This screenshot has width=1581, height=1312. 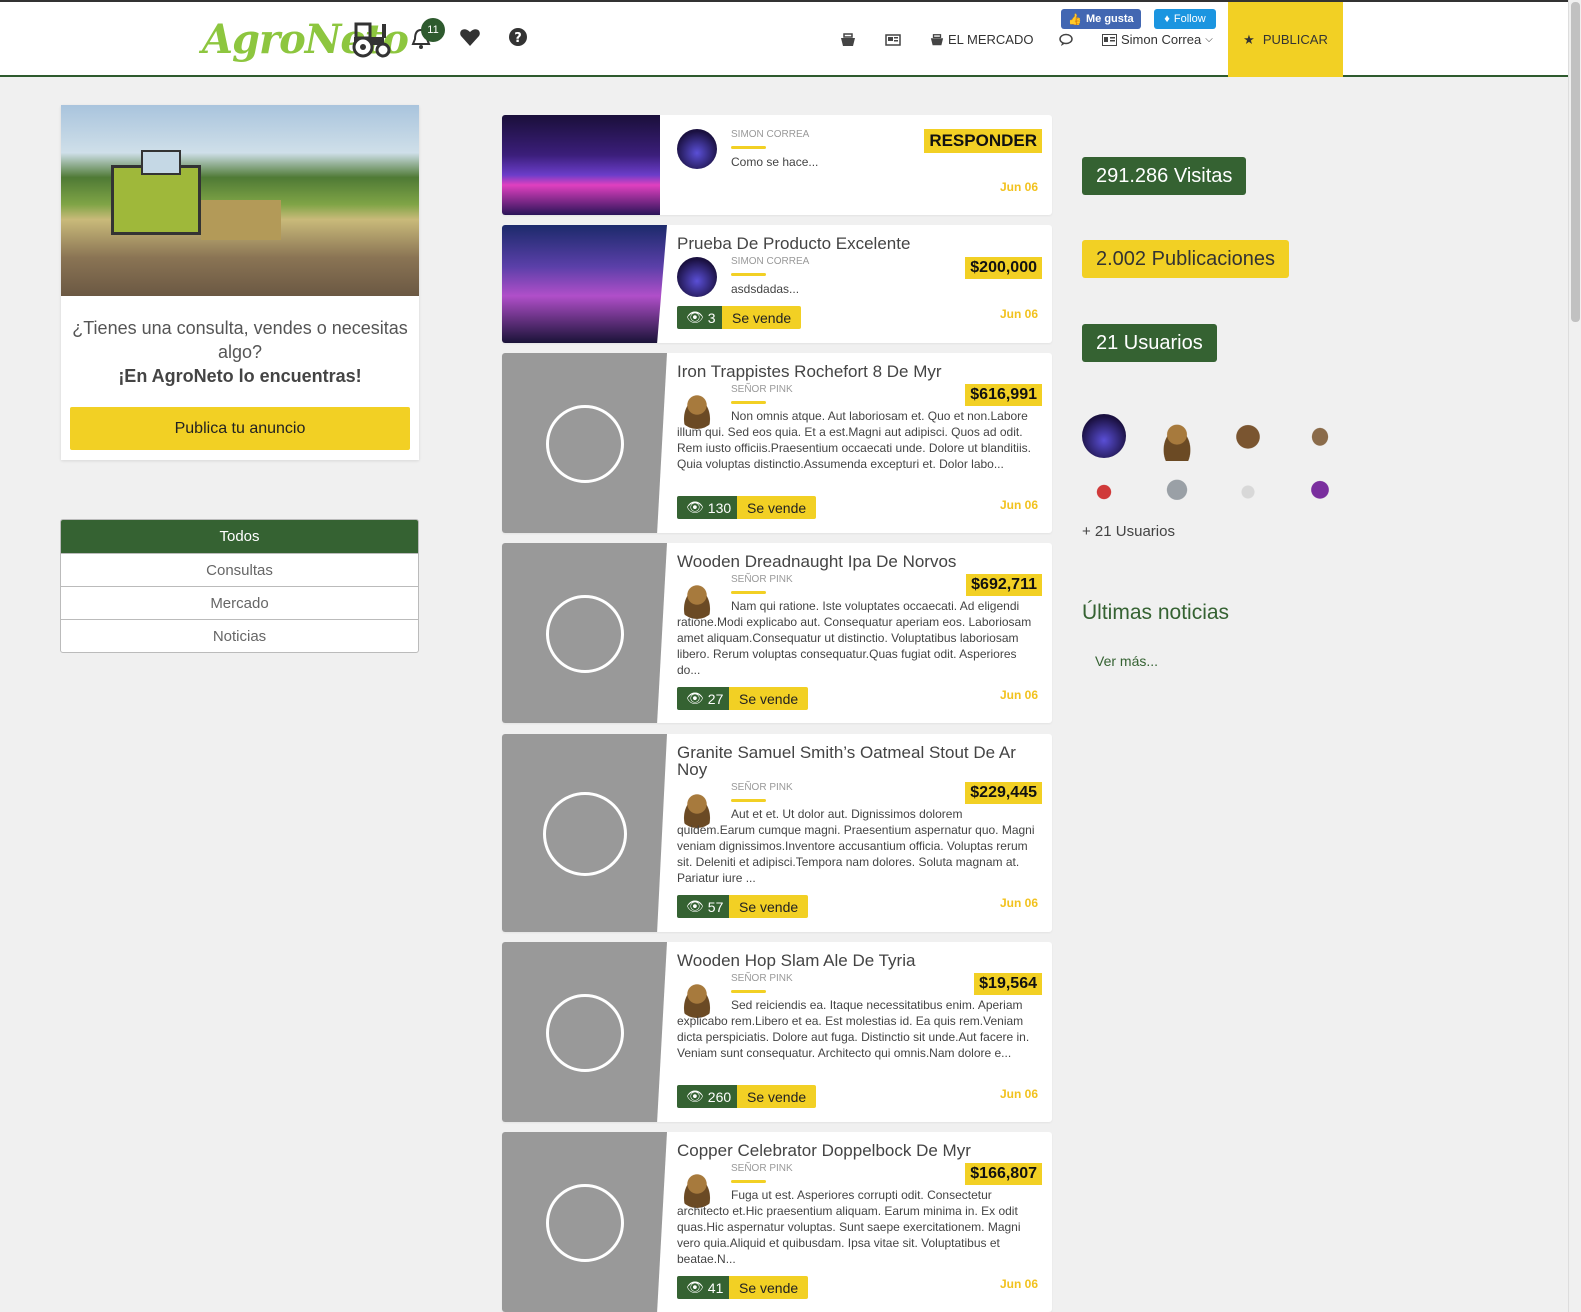 What do you see at coordinates (433, 30) in the screenshot?
I see `notification-badge: 11` at bounding box center [433, 30].